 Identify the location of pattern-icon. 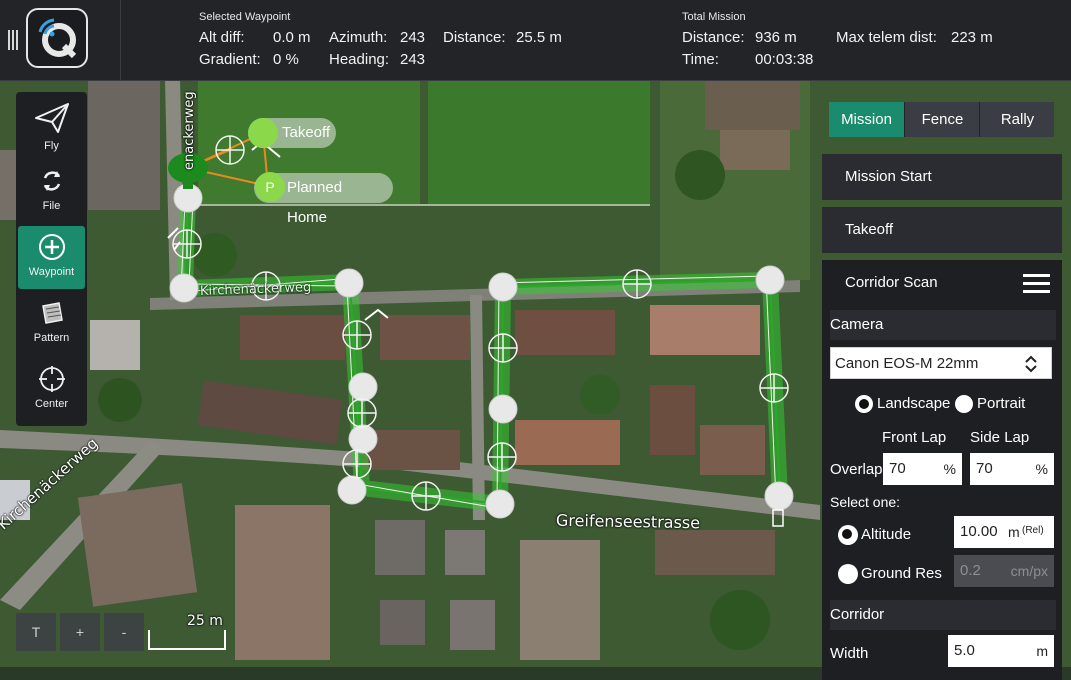
(52, 313).